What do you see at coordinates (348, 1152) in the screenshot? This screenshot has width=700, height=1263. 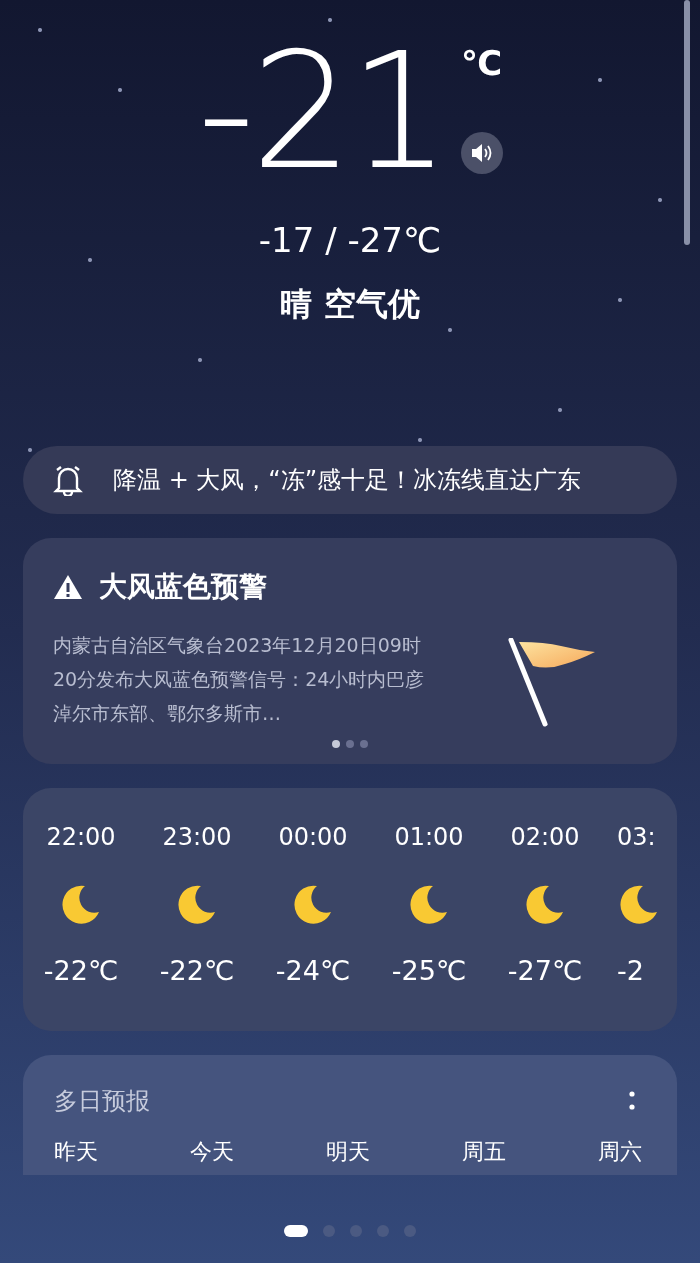 I see `forecast-day: 明天` at bounding box center [348, 1152].